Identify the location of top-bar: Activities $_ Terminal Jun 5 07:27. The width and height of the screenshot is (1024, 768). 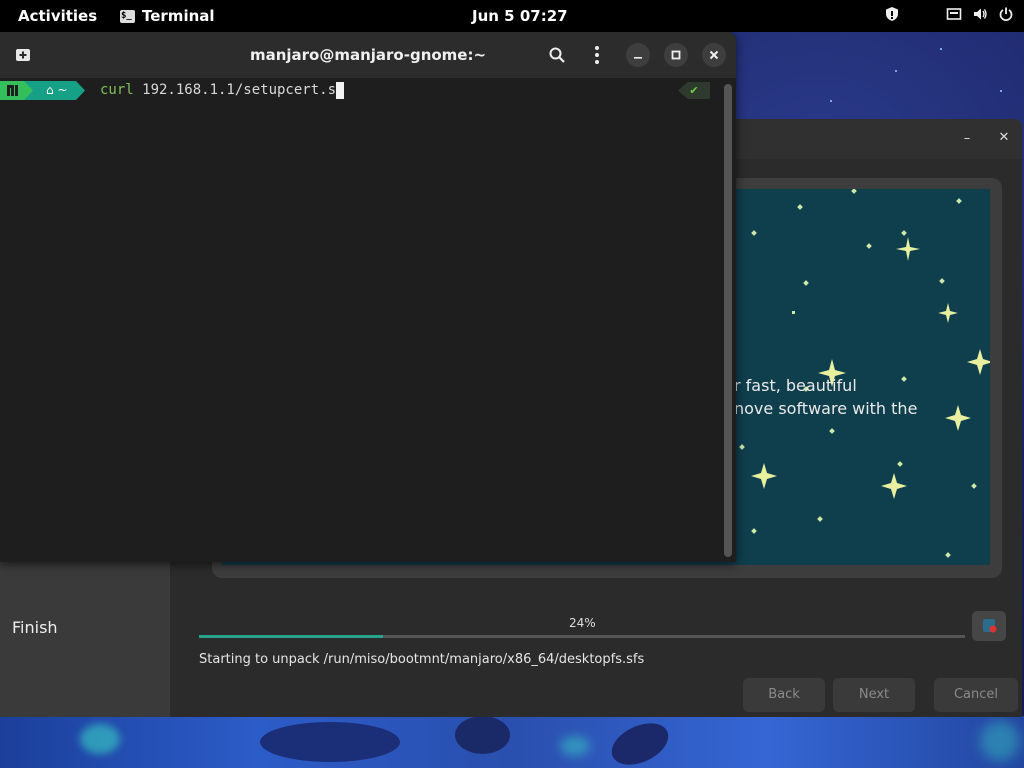
(512, 16).